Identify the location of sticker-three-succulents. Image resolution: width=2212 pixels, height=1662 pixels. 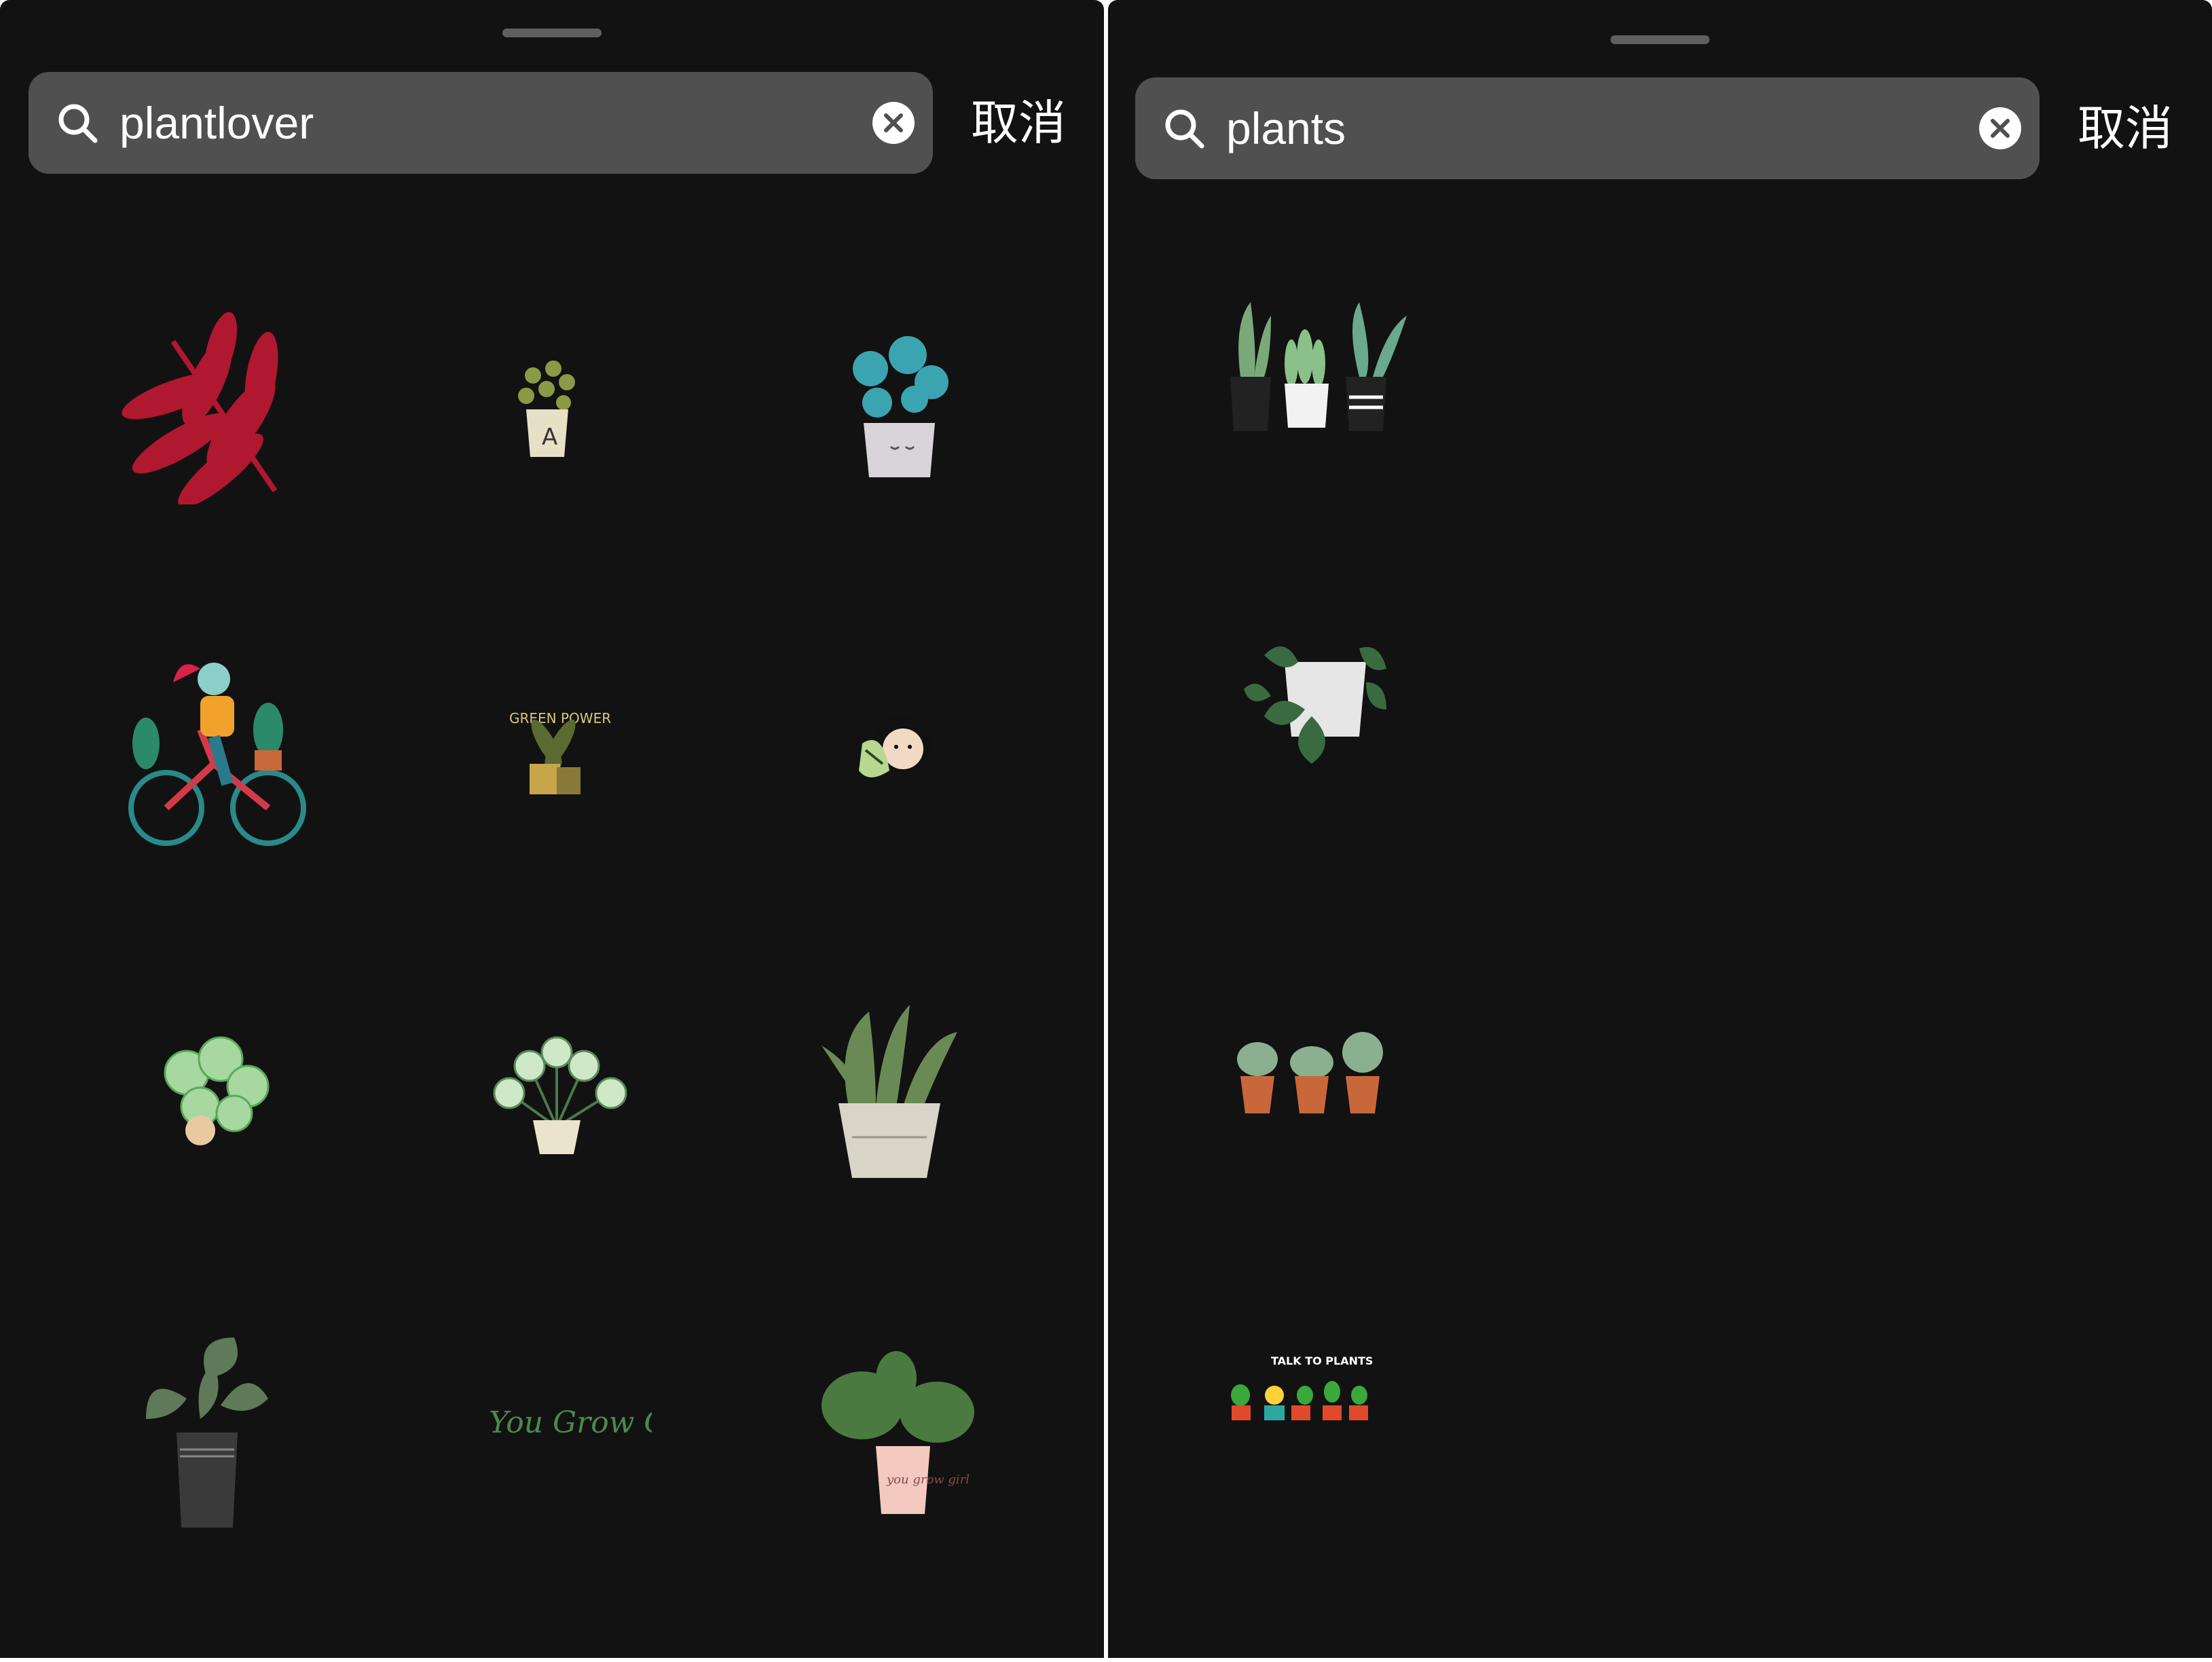
(1312, 1066).